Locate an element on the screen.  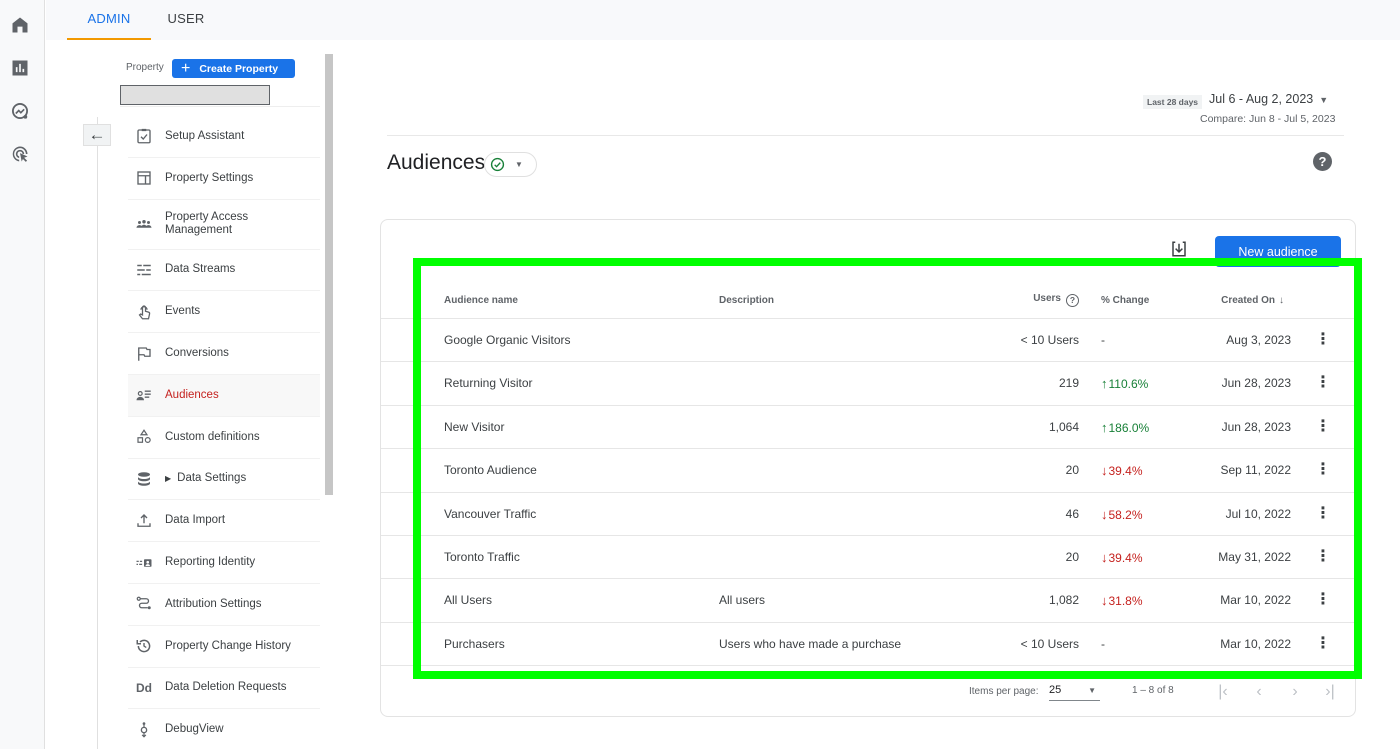
setup-assistant-icon is located at coordinates (144, 136).